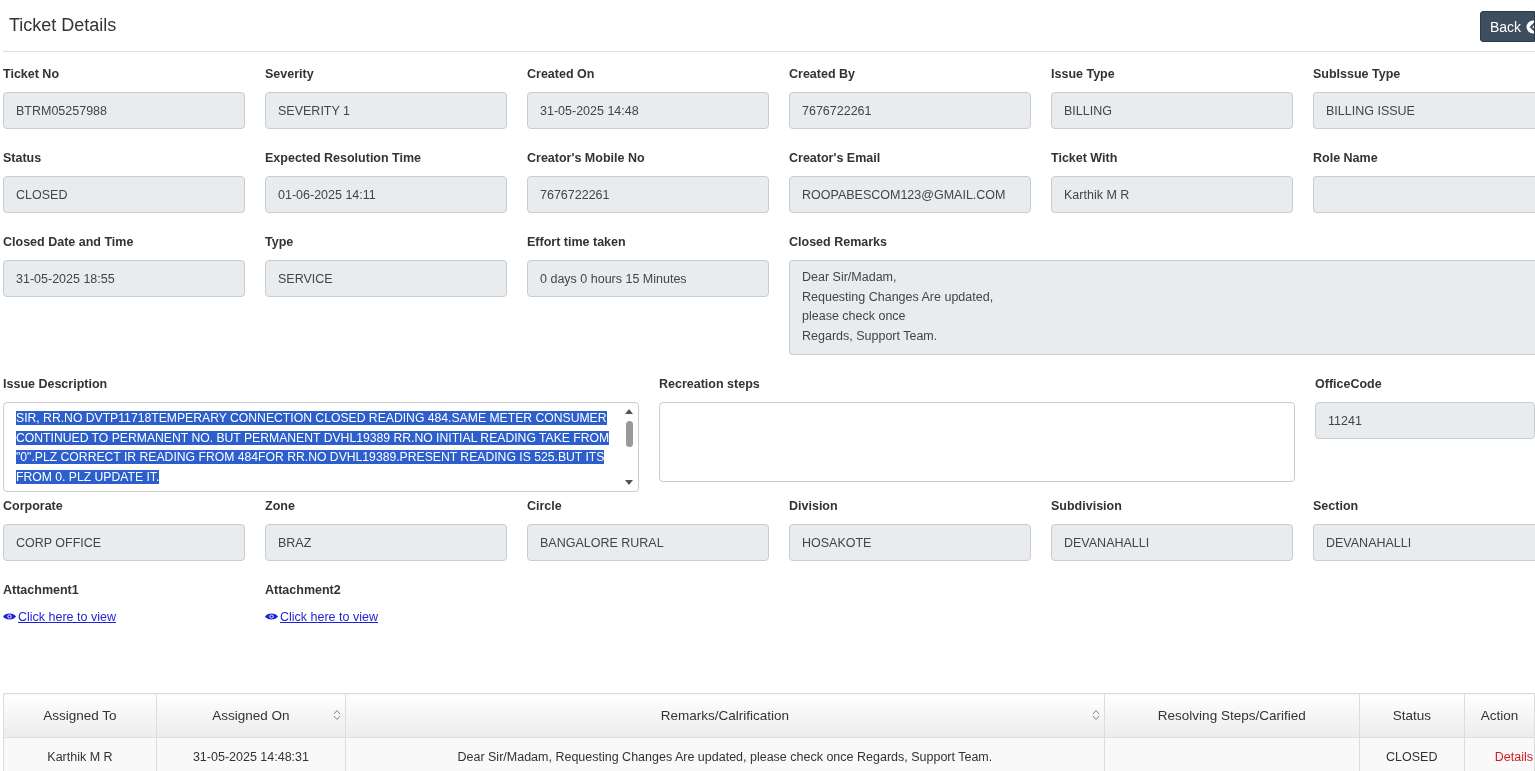 The width and height of the screenshot is (1535, 771). Describe the element at coordinates (124, 278) in the screenshot. I see `input-field: 31-05-2025 18:55` at that location.